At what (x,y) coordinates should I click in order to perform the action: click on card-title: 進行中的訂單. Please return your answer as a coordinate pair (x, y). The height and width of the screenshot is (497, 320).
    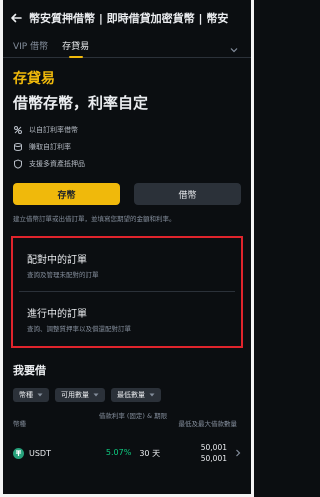
    Looking at the image, I should click on (57, 314).